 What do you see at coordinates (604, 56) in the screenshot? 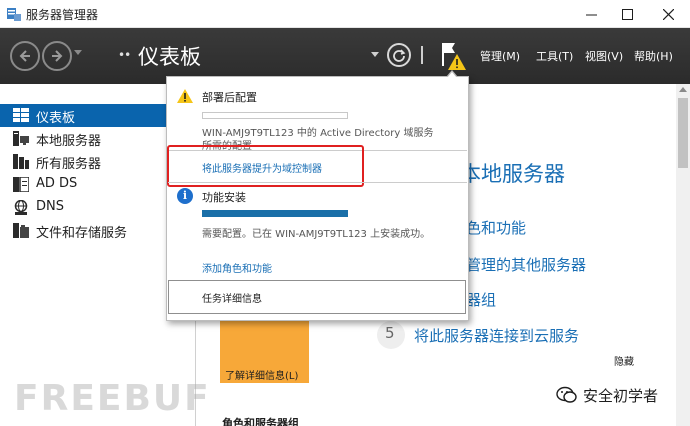
I see `menu-view: 视图(V)` at bounding box center [604, 56].